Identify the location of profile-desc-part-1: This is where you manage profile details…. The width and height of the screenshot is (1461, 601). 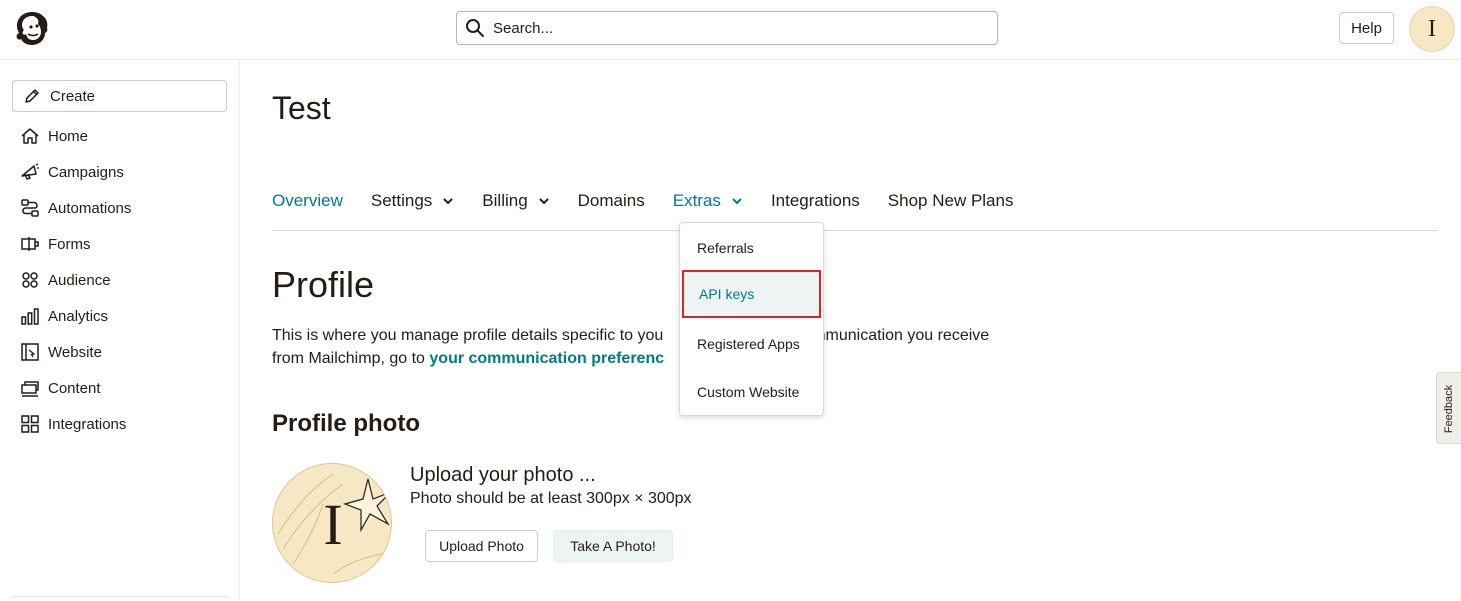
(468, 335).